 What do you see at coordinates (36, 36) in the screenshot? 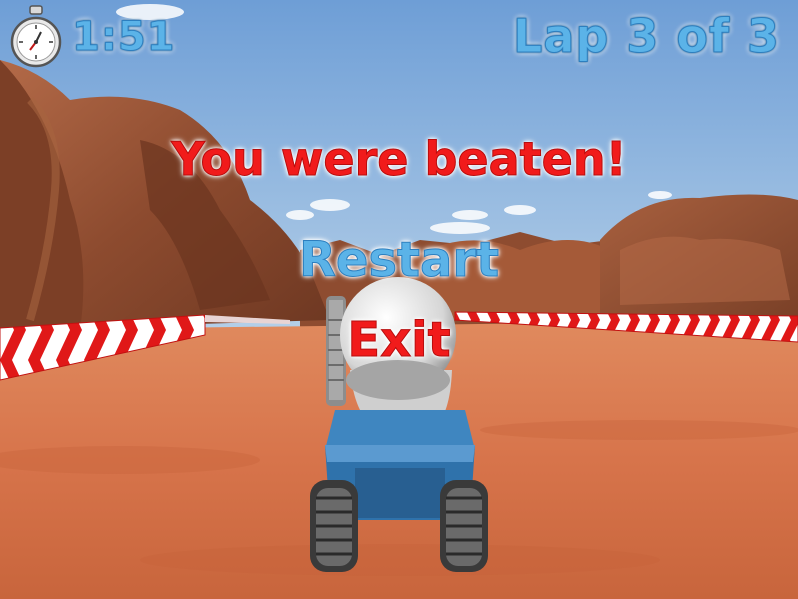
I see `stopwatch-icon` at bounding box center [36, 36].